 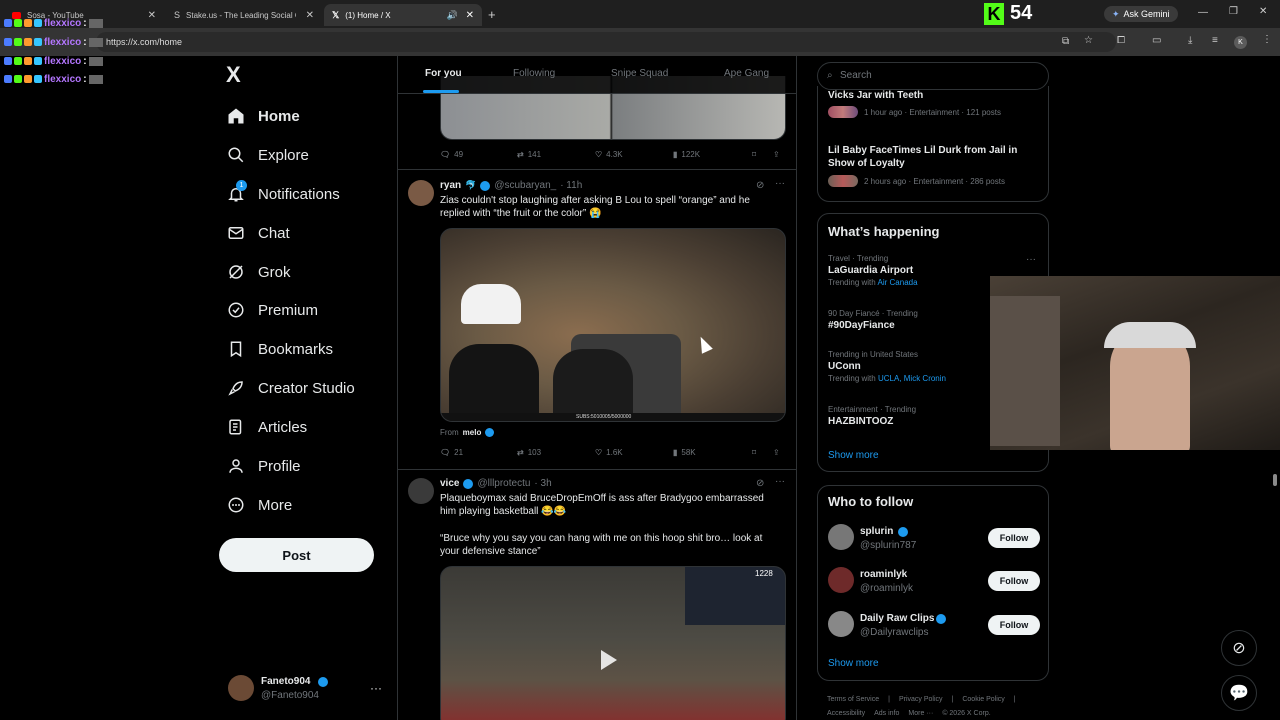 What do you see at coordinates (1275, 390) in the screenshot?
I see `page-scrollbar` at bounding box center [1275, 390].